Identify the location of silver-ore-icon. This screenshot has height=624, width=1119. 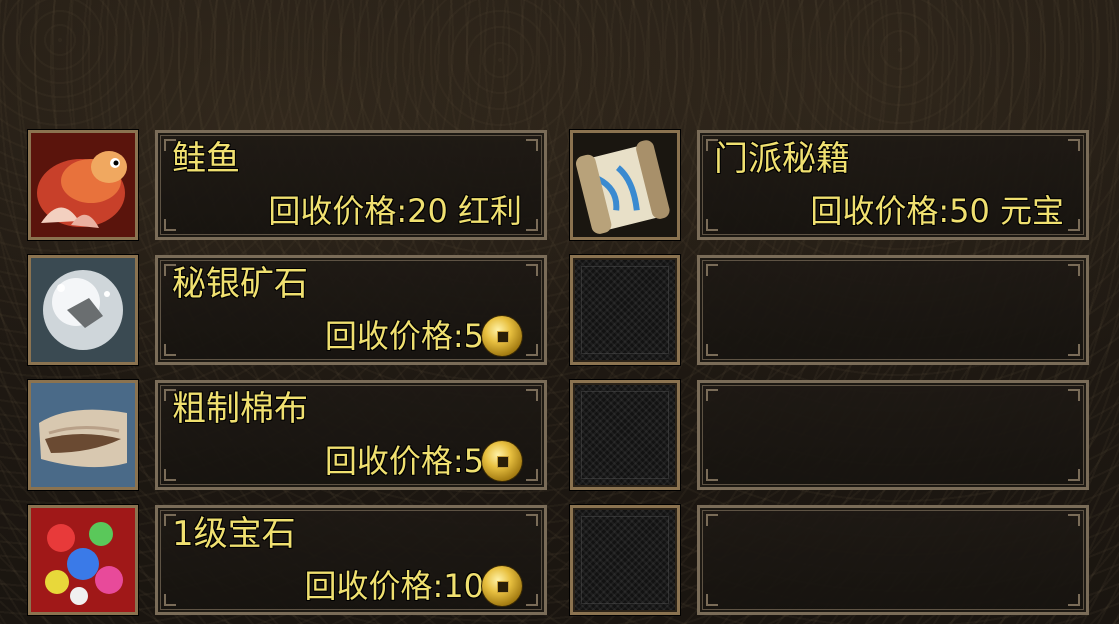
(83, 310).